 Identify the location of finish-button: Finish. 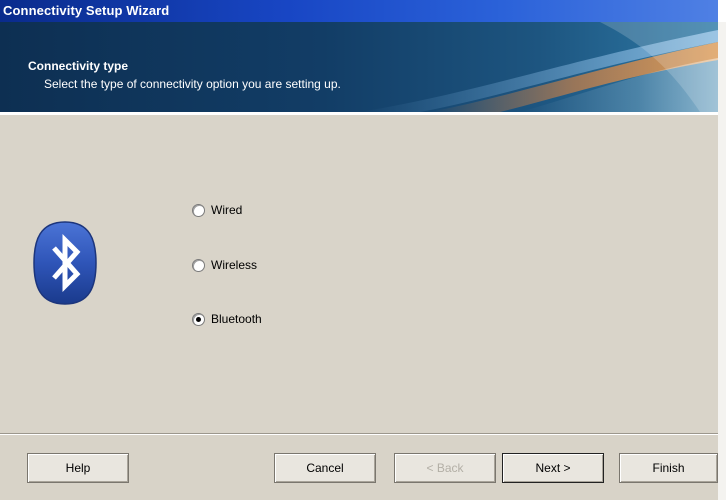
(668, 468).